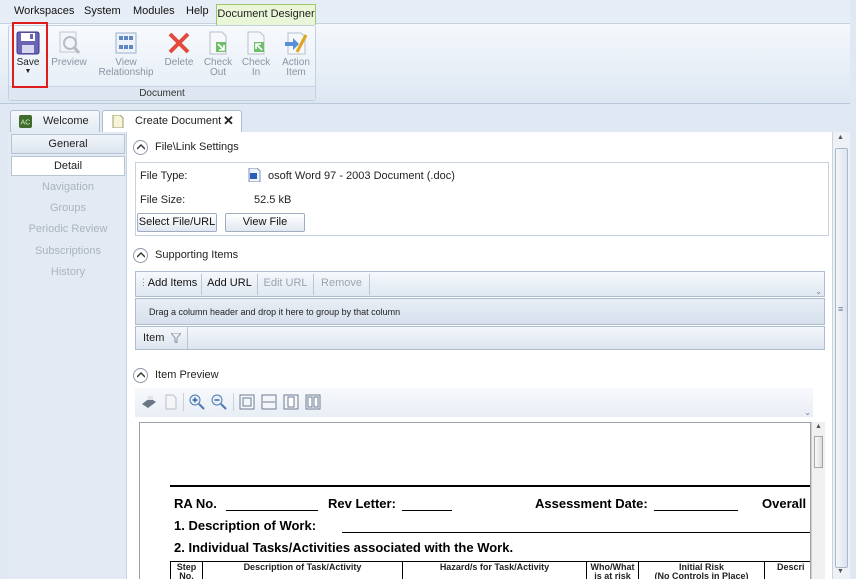 Image resolution: width=856 pixels, height=579 pixels. What do you see at coordinates (701, 575) in the screenshot?
I see `doc-col-risk-line2: (No Controls in Place)` at bounding box center [701, 575].